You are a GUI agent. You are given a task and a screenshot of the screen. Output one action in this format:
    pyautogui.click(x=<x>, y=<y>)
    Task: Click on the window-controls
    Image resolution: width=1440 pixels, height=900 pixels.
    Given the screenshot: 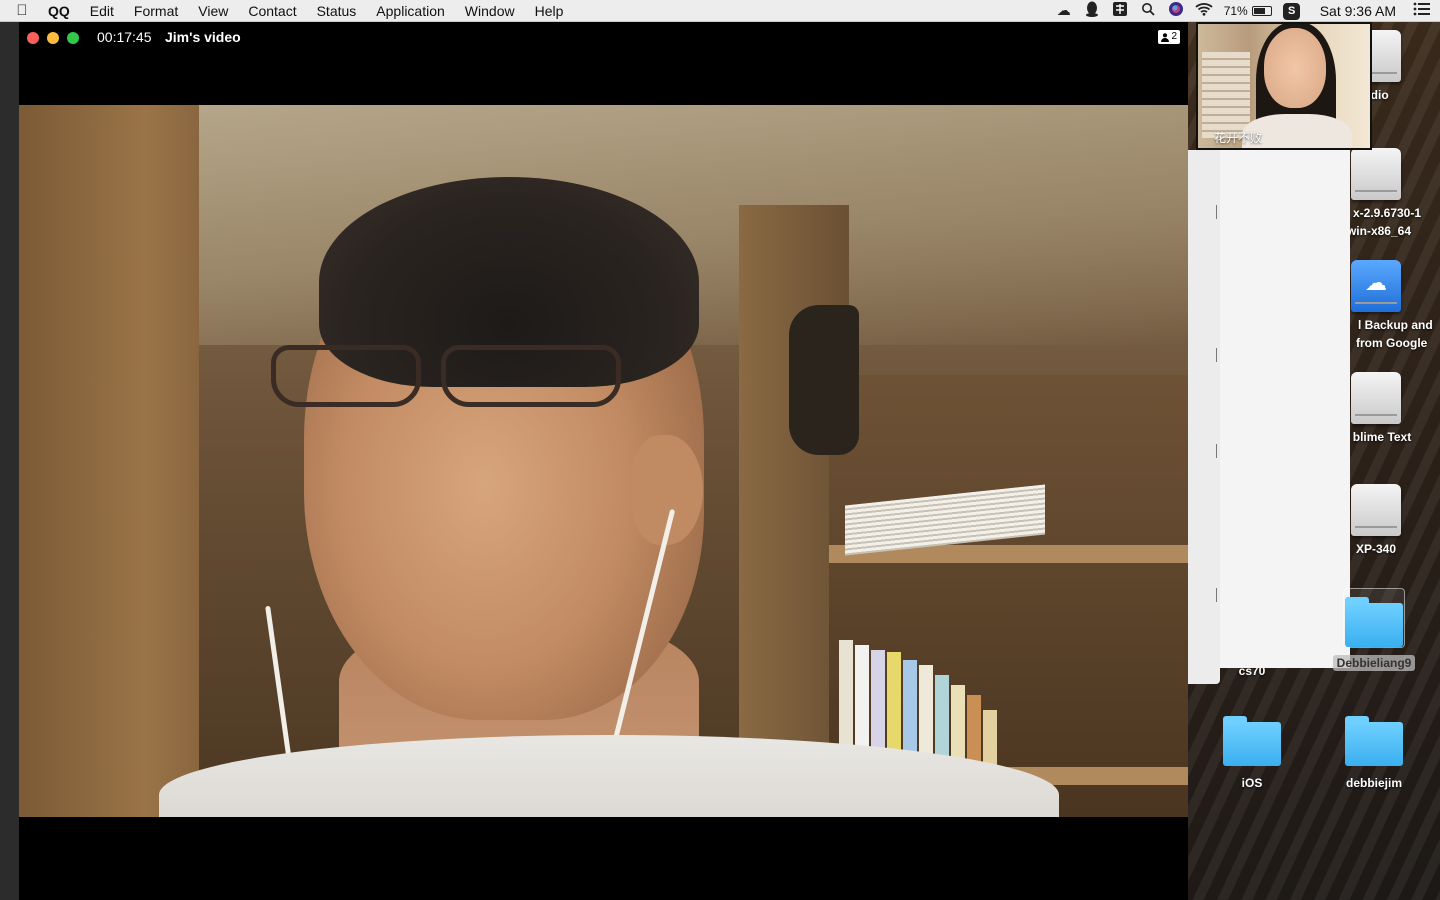 What is the action you would take?
    pyautogui.click(x=53, y=38)
    